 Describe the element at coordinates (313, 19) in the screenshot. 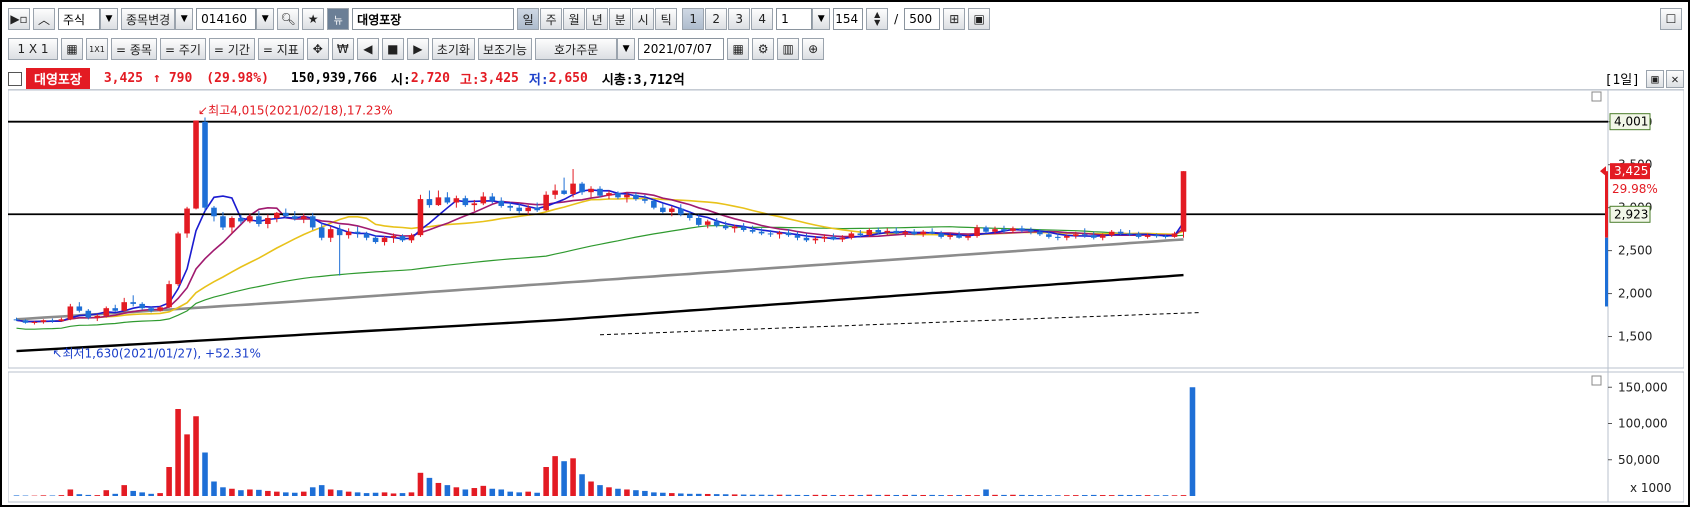

I see `favorite-button: ★` at that location.